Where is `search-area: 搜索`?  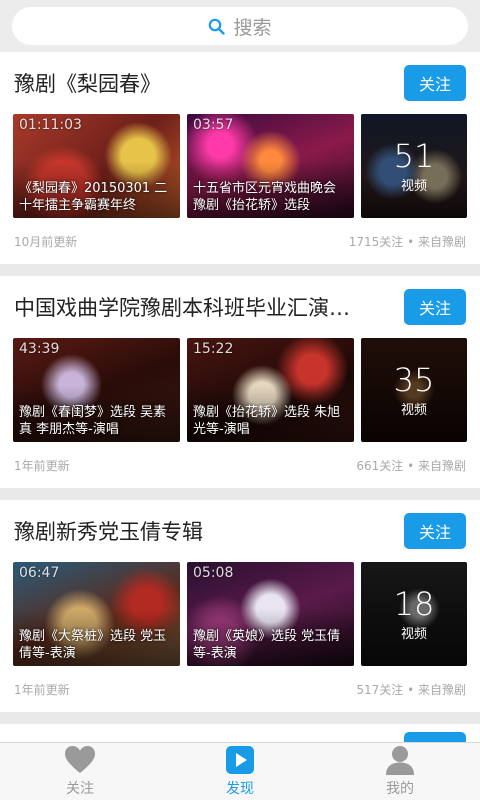
search-area: 搜索 is located at coordinates (240, 26).